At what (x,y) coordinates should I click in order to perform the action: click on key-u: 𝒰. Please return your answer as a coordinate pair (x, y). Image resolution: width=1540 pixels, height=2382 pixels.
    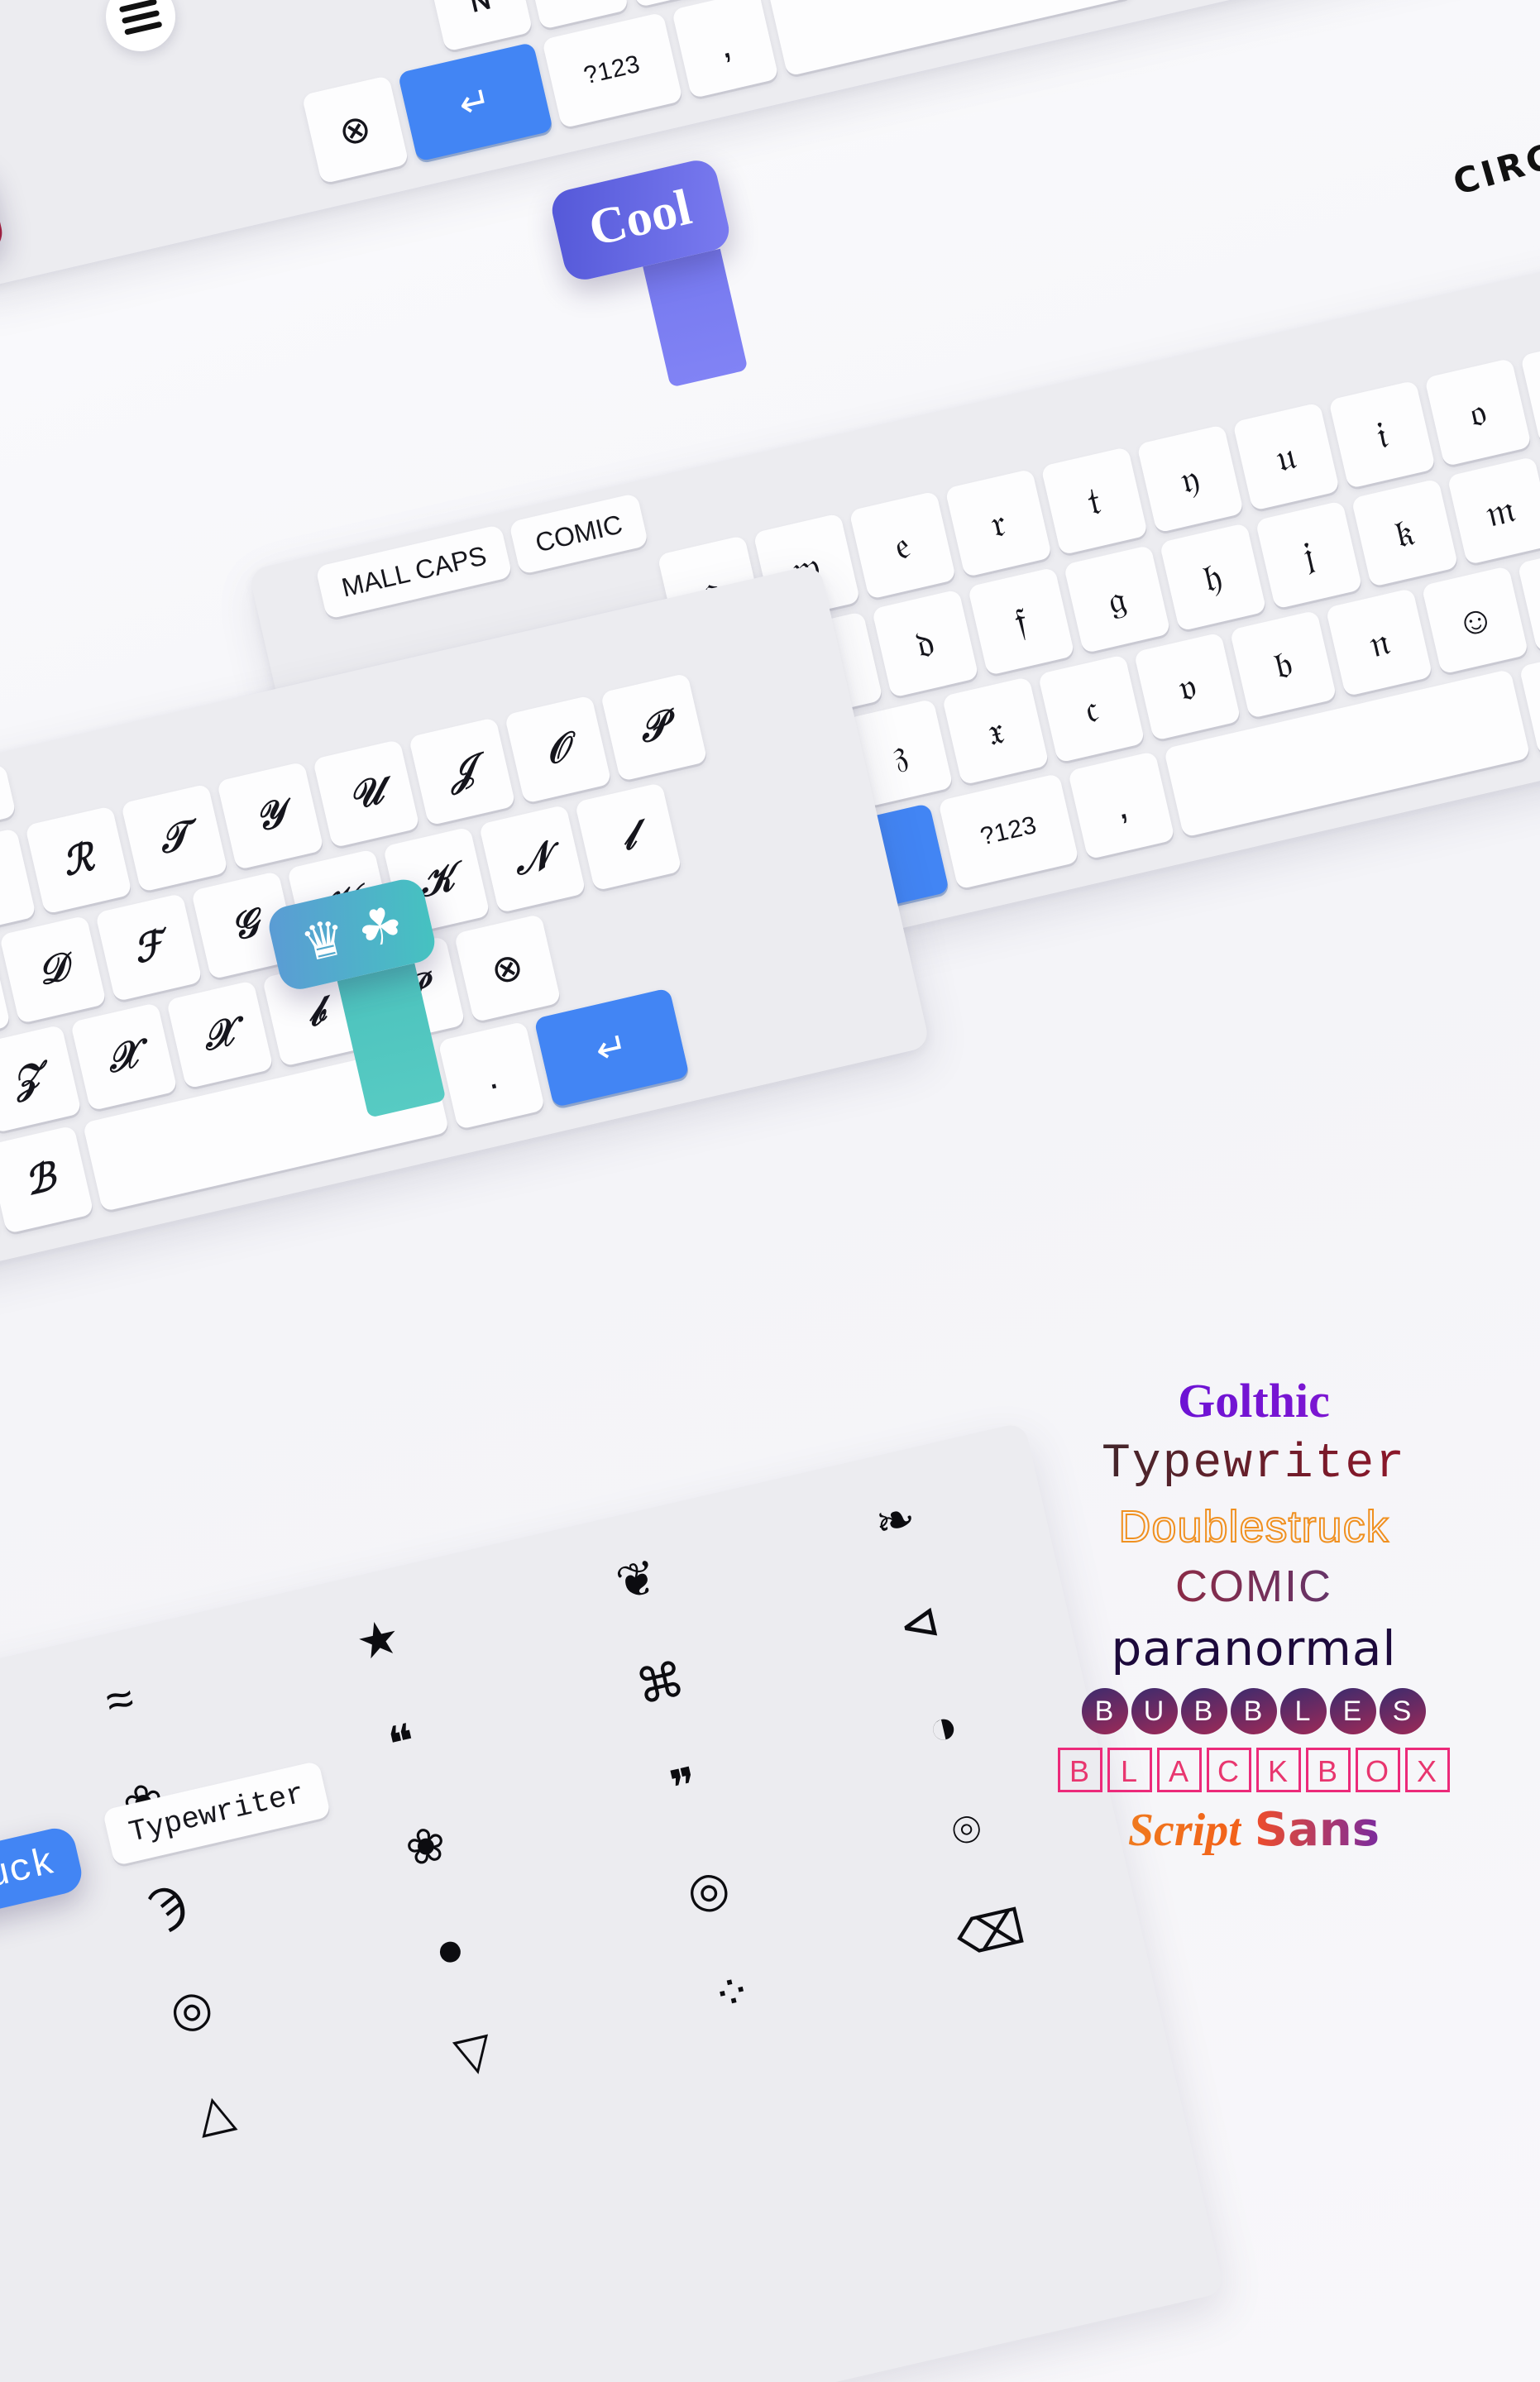
    Looking at the image, I should click on (366, 794).